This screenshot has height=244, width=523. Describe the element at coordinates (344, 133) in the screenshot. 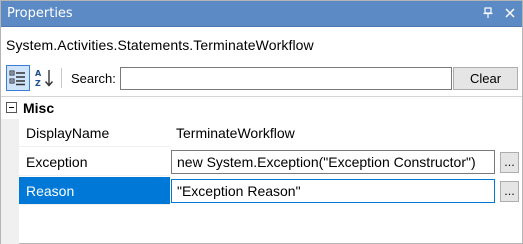

I see `property-value: TerminateWorkflow` at that location.